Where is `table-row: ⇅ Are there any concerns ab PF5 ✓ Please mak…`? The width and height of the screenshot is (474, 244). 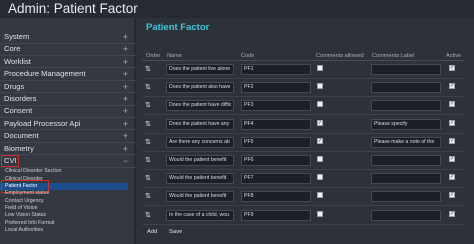
table-row: ⇅ Are there any concerns ab PF5 ✓ Please mak… is located at coordinates (303, 143).